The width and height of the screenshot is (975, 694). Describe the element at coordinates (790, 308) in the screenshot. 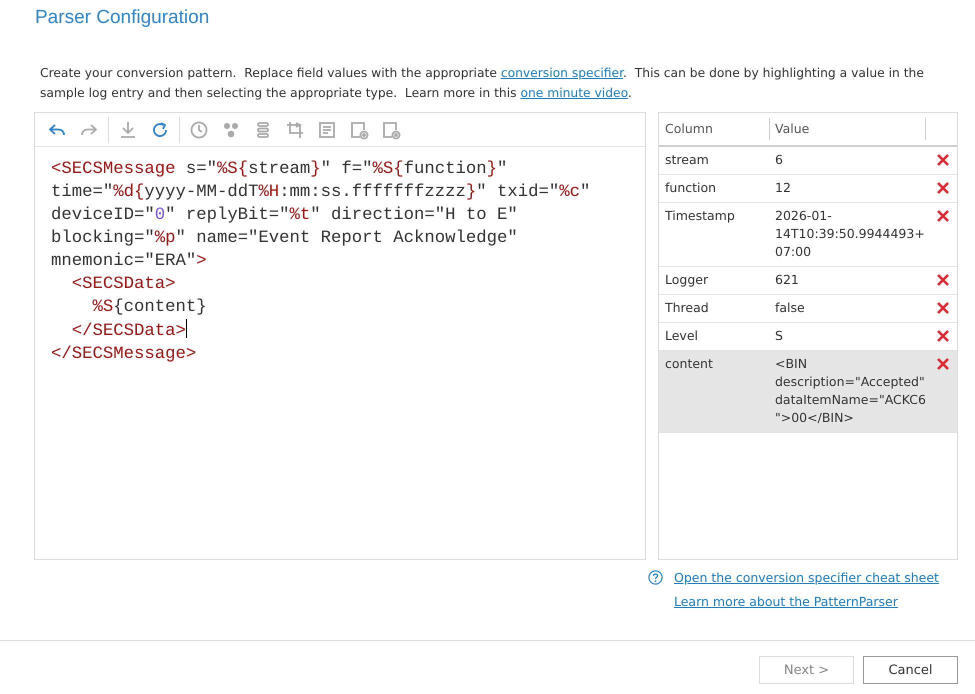

I see `table-cell-text: false` at that location.